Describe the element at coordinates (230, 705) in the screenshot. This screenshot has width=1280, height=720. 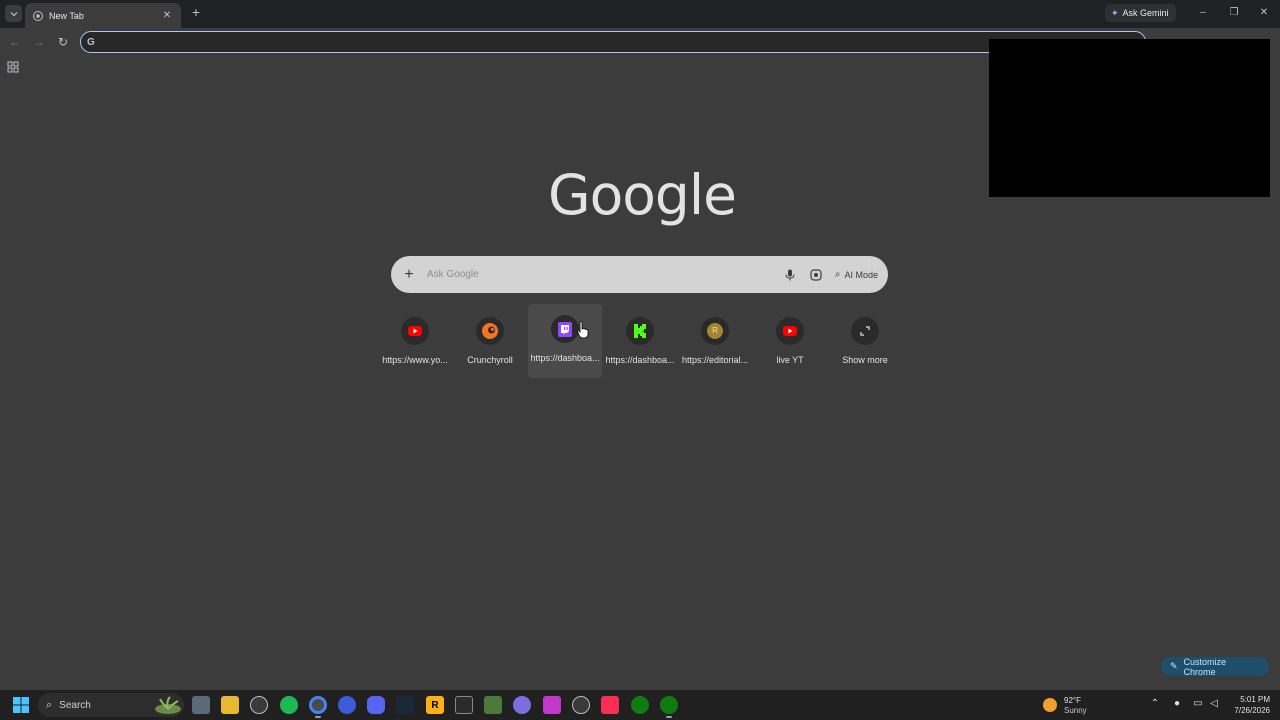
I see `file-explorer-icon` at that location.